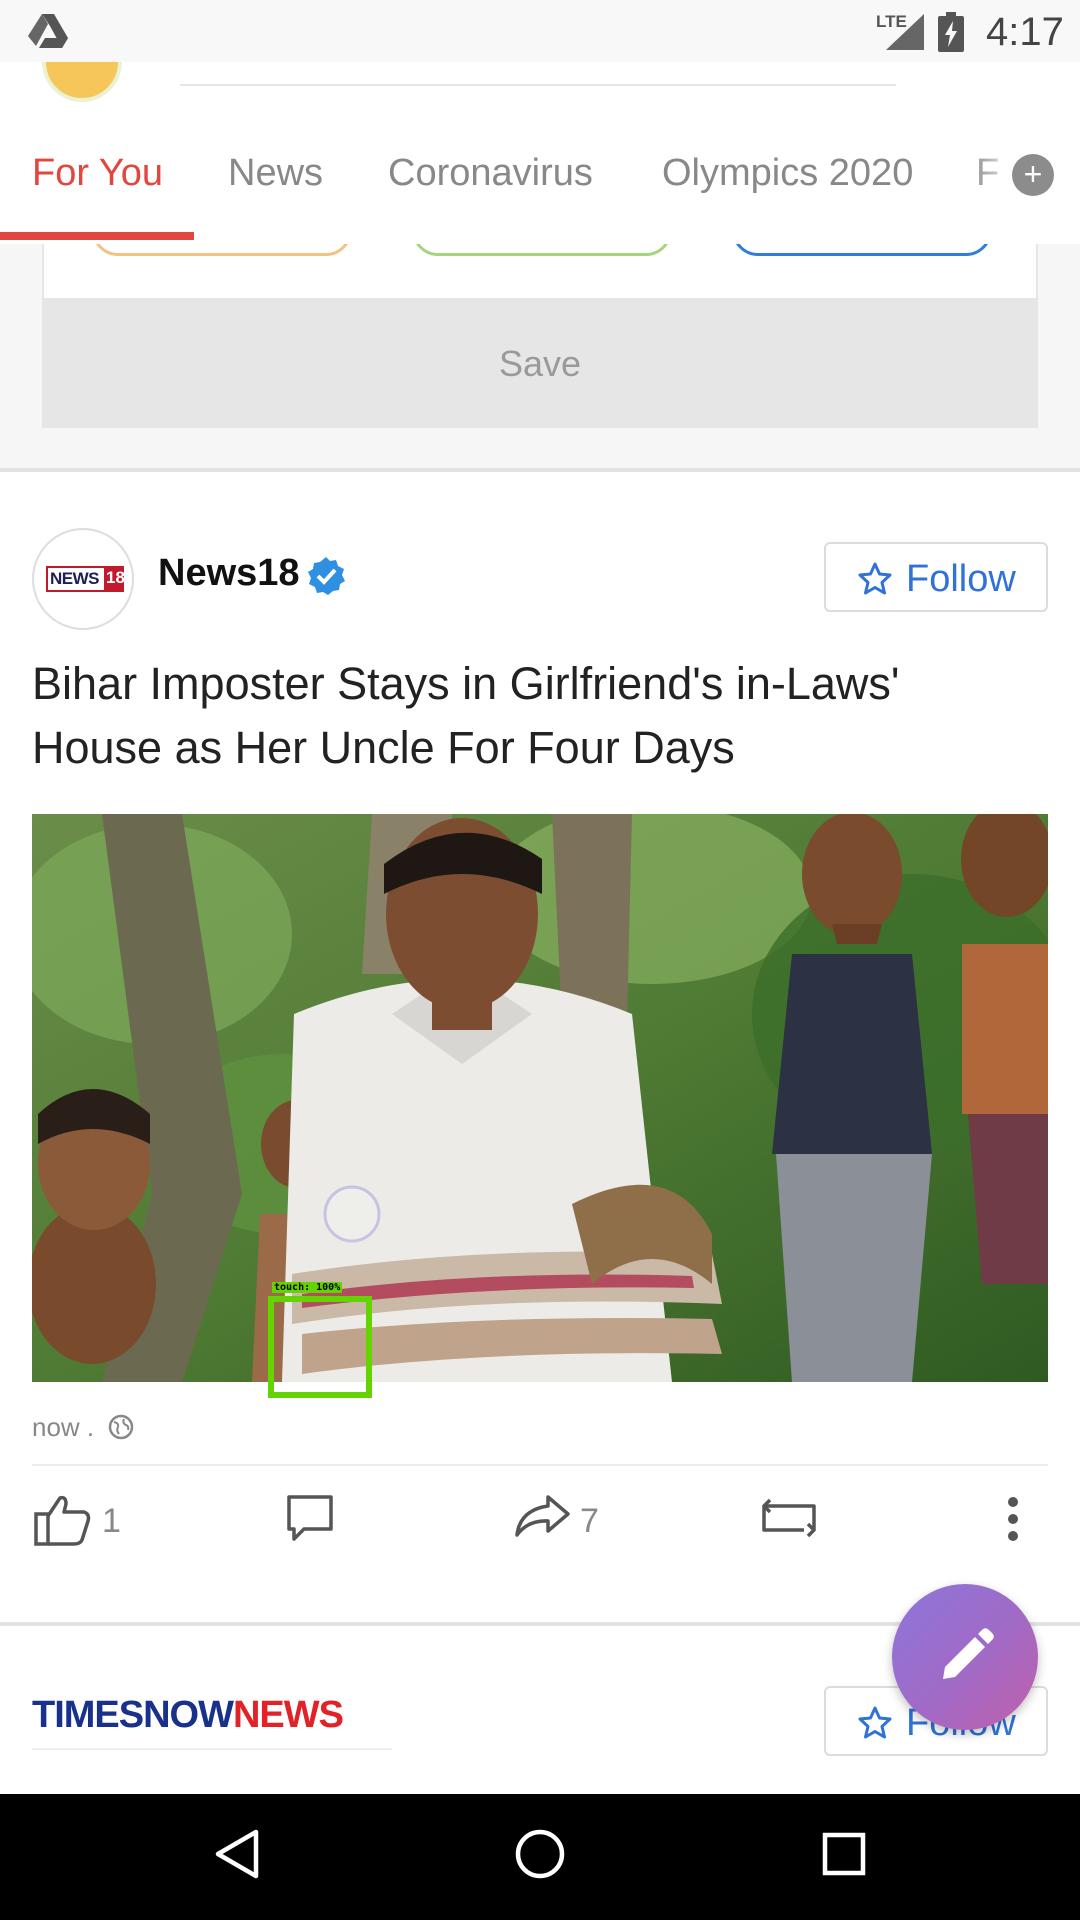 This screenshot has height=1920, width=1080. I want to click on active-tab-indicator, so click(97, 236).